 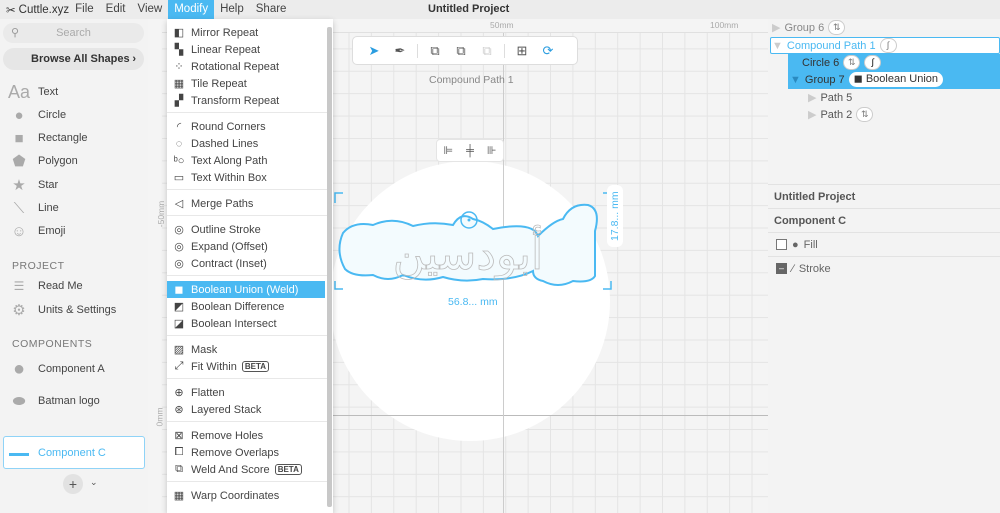 I want to click on menu-item-label: Warp Coordinates, so click(x=235, y=495).